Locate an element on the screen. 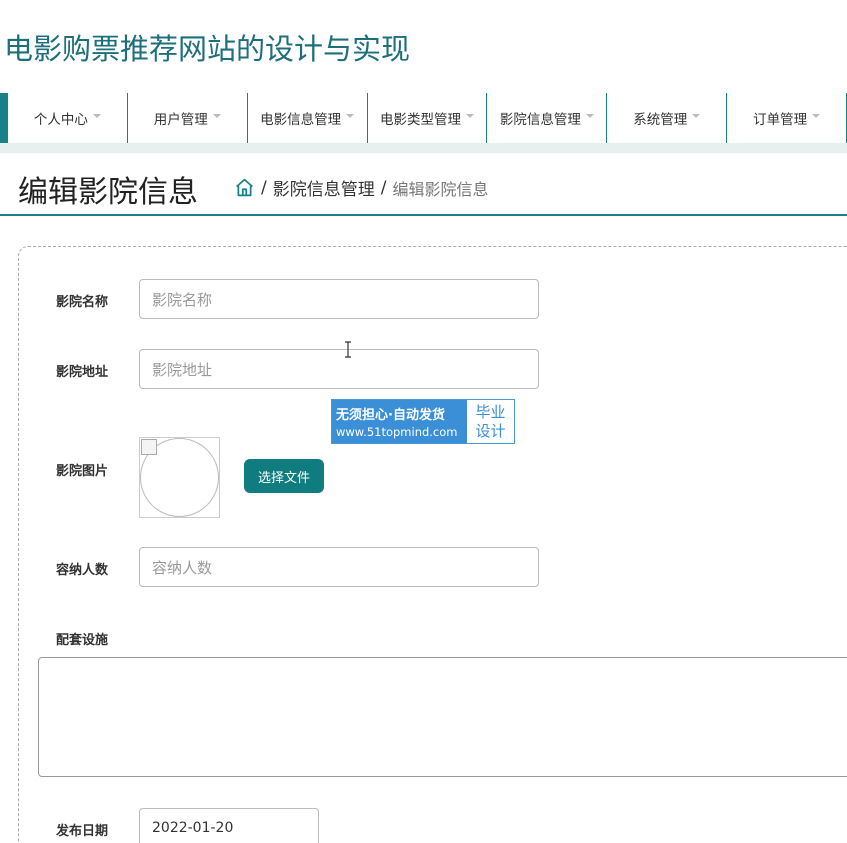 The image size is (847, 843). page-title: 编辑影院信息 is located at coordinates (108, 192).